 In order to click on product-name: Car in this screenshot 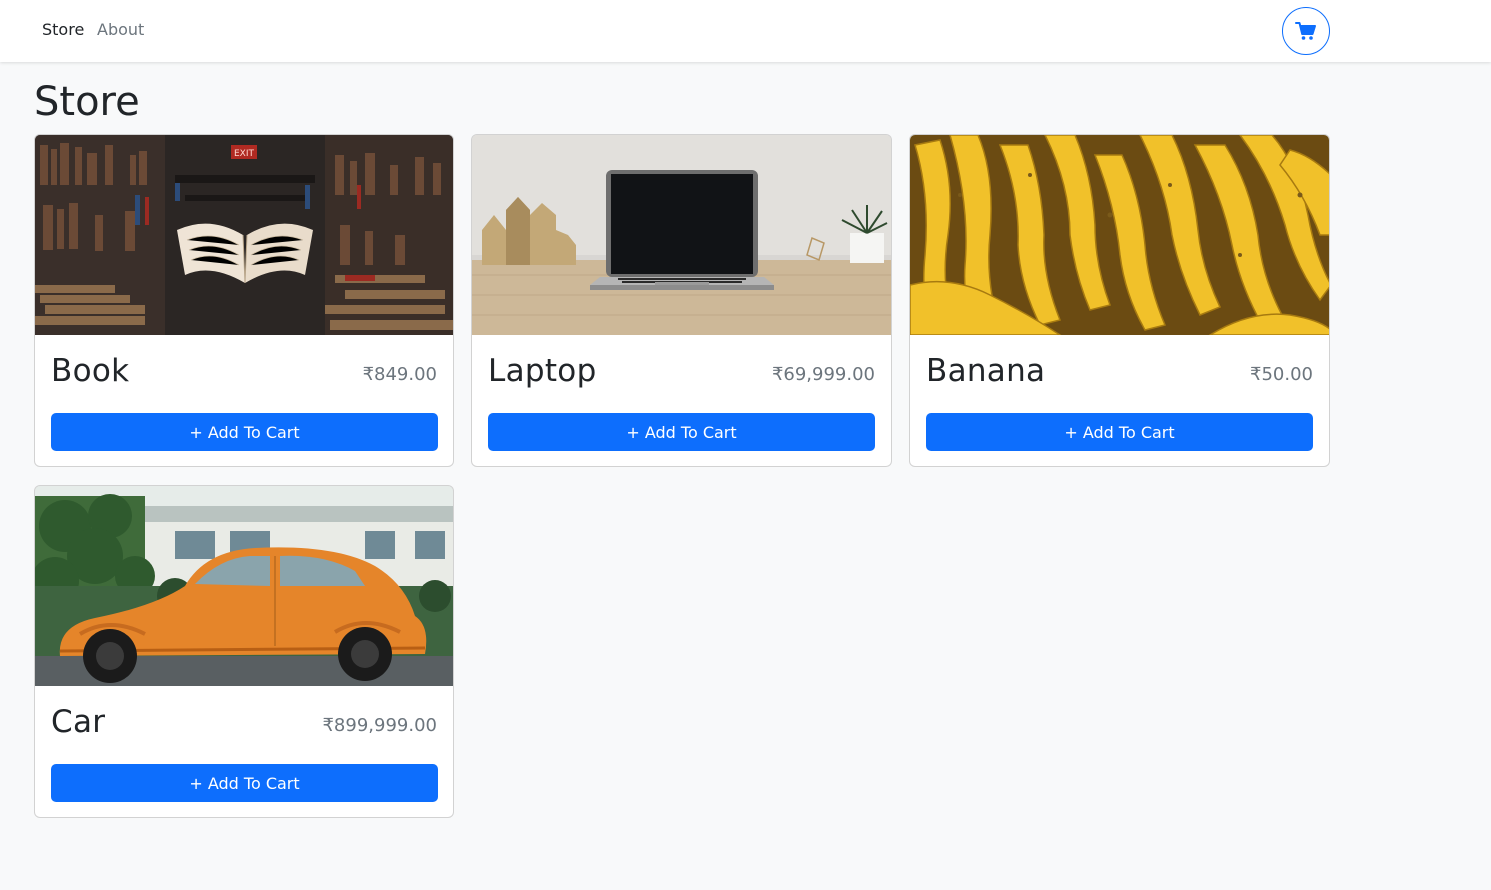, I will do `click(78, 722)`.